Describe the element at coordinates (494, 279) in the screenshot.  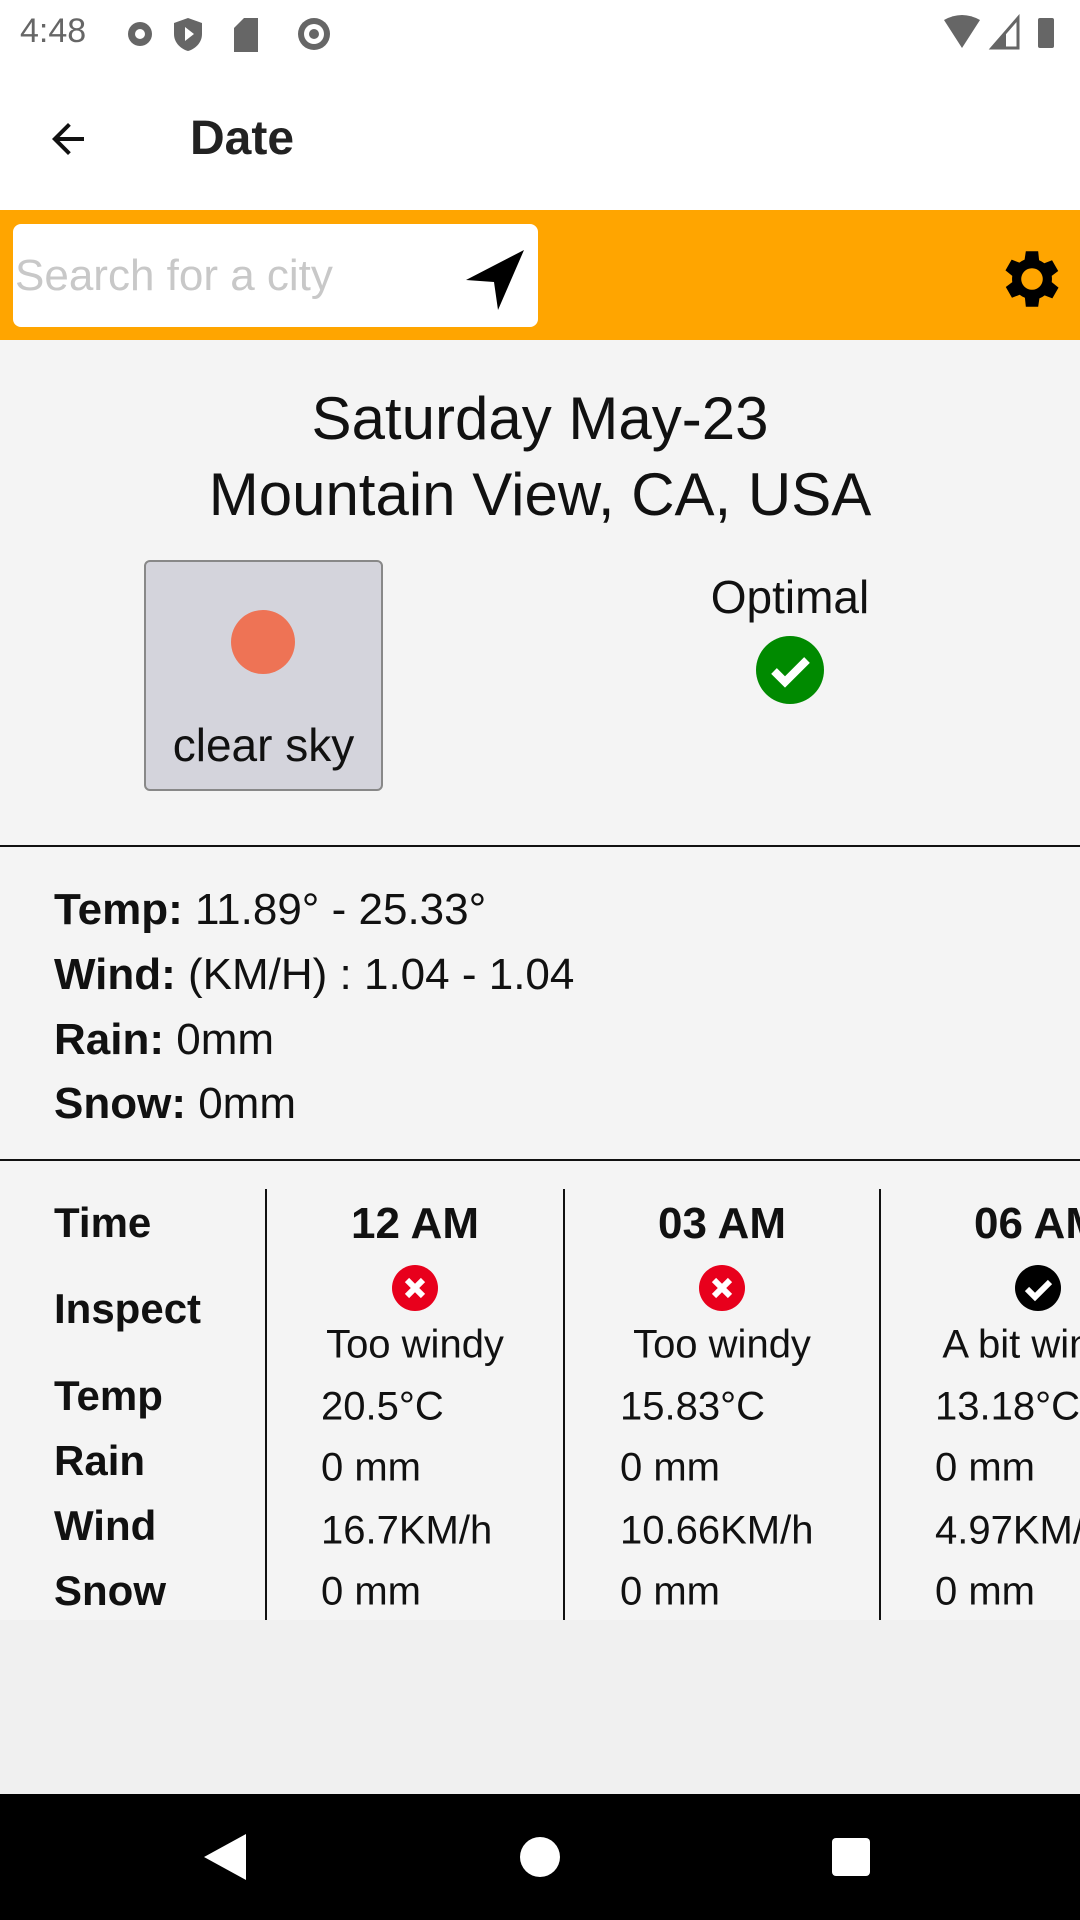
I see `navigation-arrow-icon` at that location.